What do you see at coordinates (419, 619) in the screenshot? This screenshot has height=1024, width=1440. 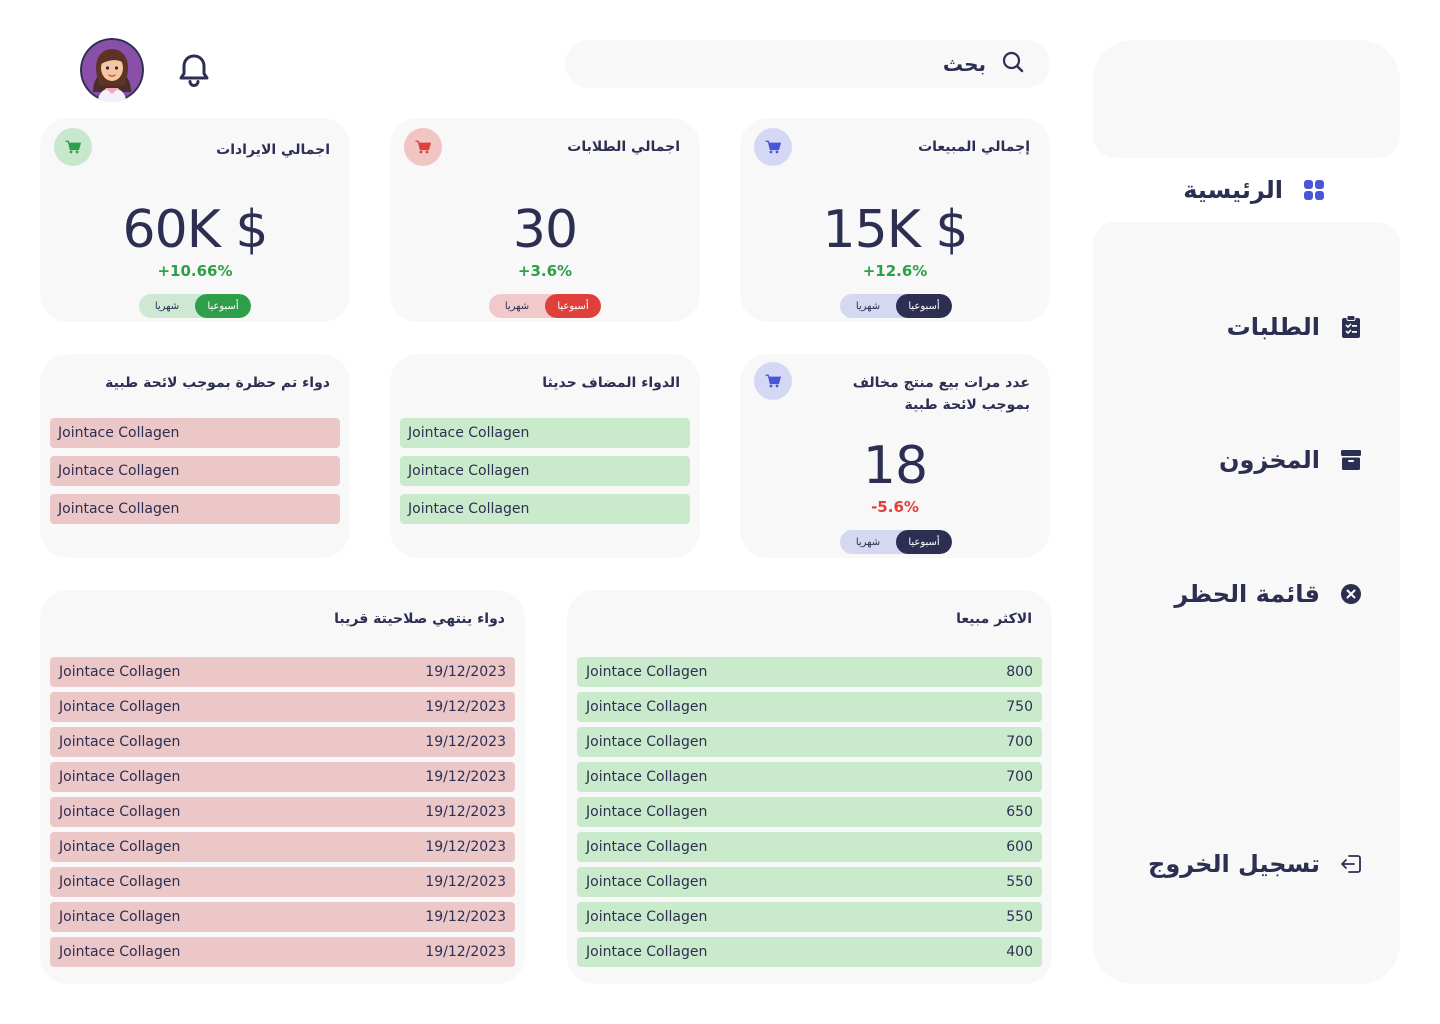 I see `card-title: دواء ينتهي صلاحيتة قريبا` at bounding box center [419, 619].